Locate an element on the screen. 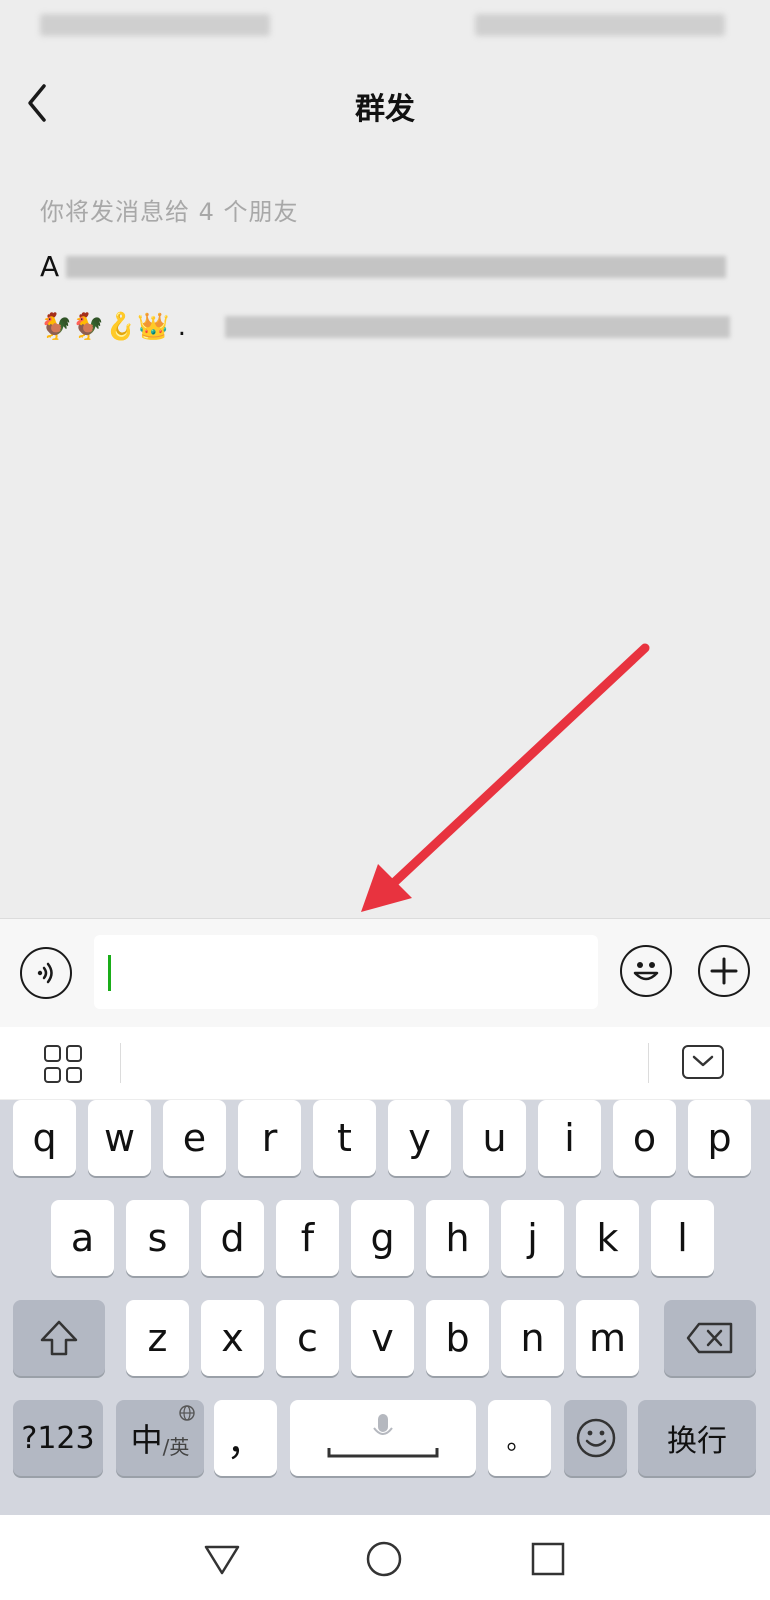 The width and height of the screenshot is (770, 1600). nav-bar: 群发 is located at coordinates (385, 105).